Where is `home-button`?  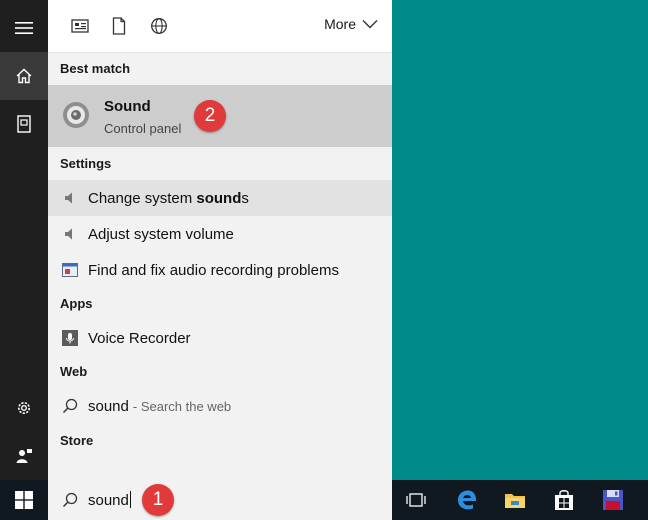 home-button is located at coordinates (24, 76).